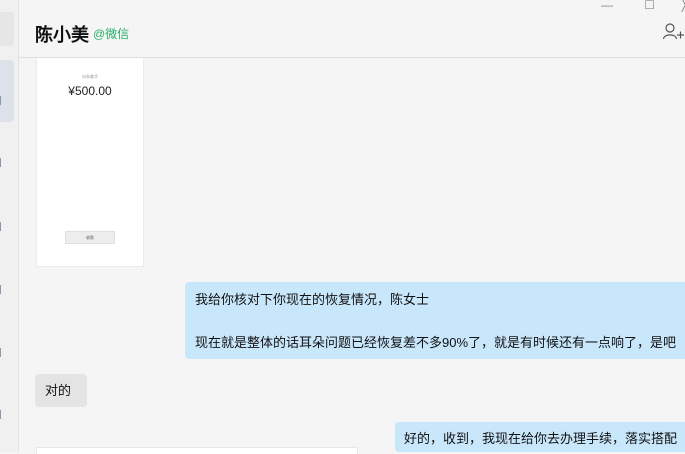 Image resolution: width=685 pixels, height=454 pixels. I want to click on message-card-partial, so click(197, 450).